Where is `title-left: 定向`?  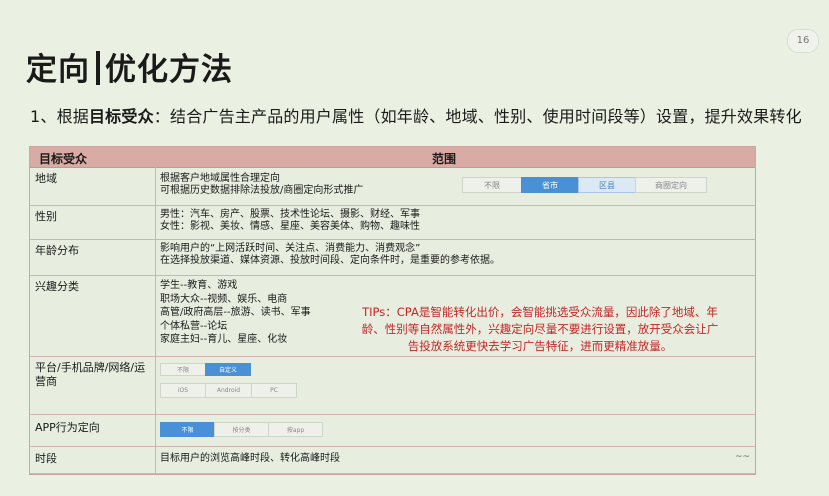 title-left: 定向 is located at coordinates (58, 70).